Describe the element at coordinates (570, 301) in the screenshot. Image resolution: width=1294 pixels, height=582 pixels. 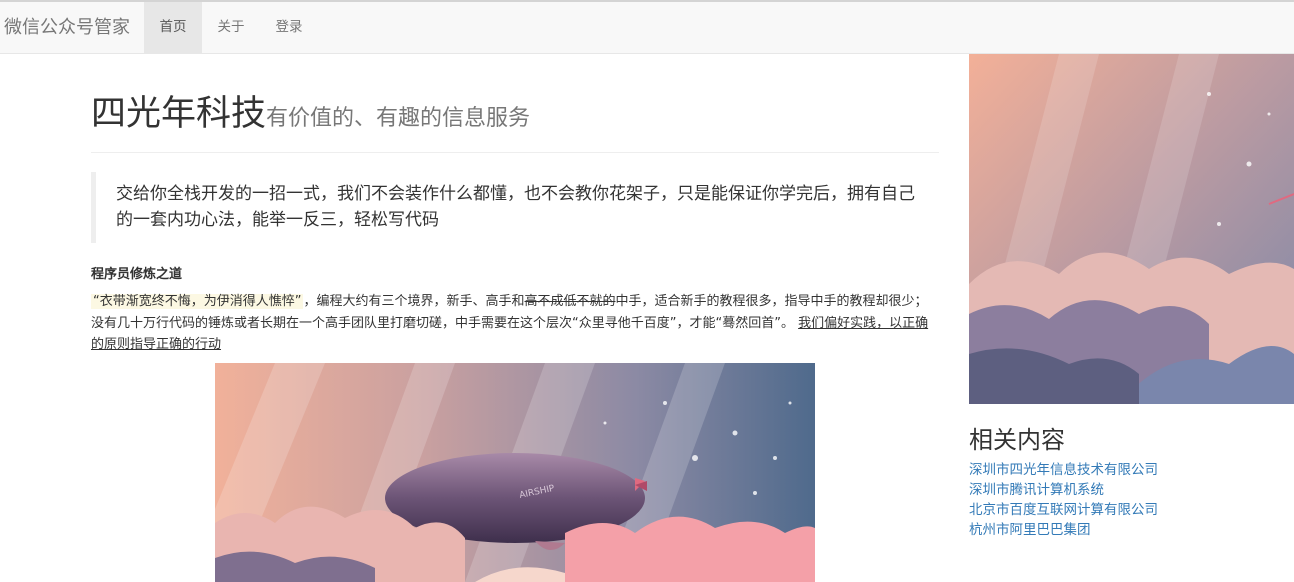
I see `strike-text: 高不成低不就的` at that location.